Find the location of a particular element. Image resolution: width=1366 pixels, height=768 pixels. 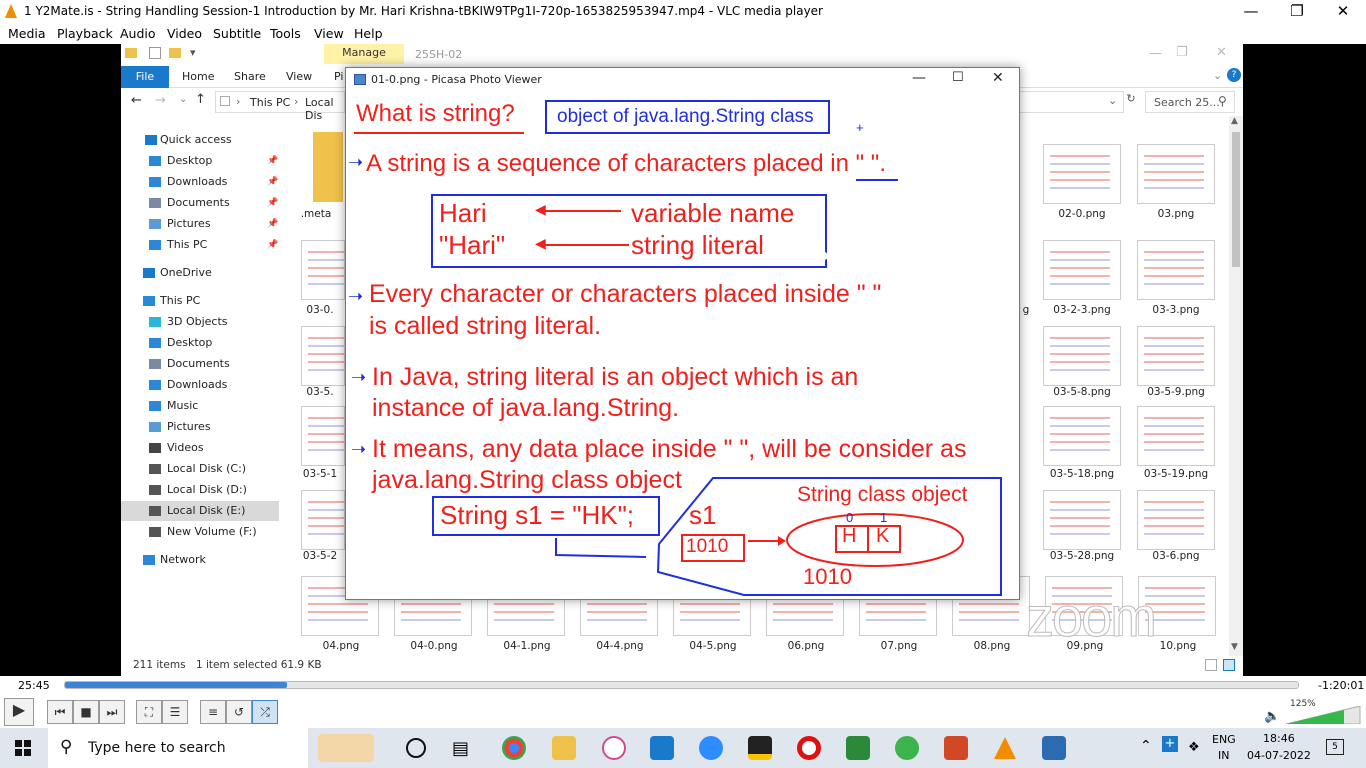

address-bar: › This PC › Local Dis is located at coordinates (280, 106).